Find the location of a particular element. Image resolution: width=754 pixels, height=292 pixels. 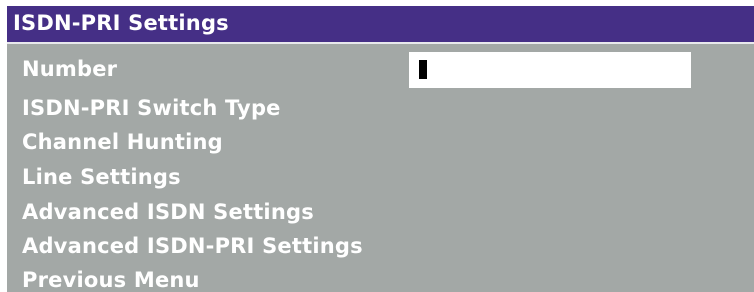

menu-item-isdn-pri-switch-type: ISDN-PRI Switch Type is located at coordinates (151, 108).